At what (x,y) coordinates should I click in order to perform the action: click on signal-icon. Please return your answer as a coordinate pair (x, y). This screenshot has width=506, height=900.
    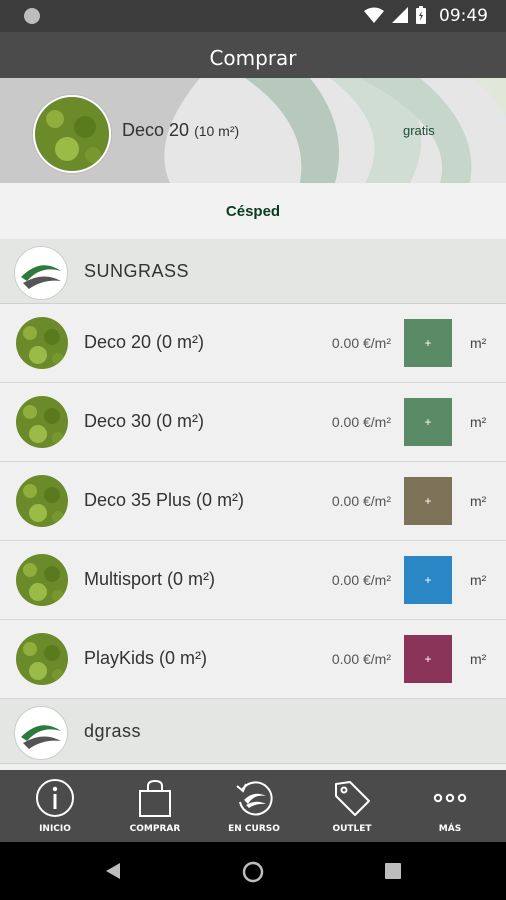
    Looking at the image, I should click on (400, 15).